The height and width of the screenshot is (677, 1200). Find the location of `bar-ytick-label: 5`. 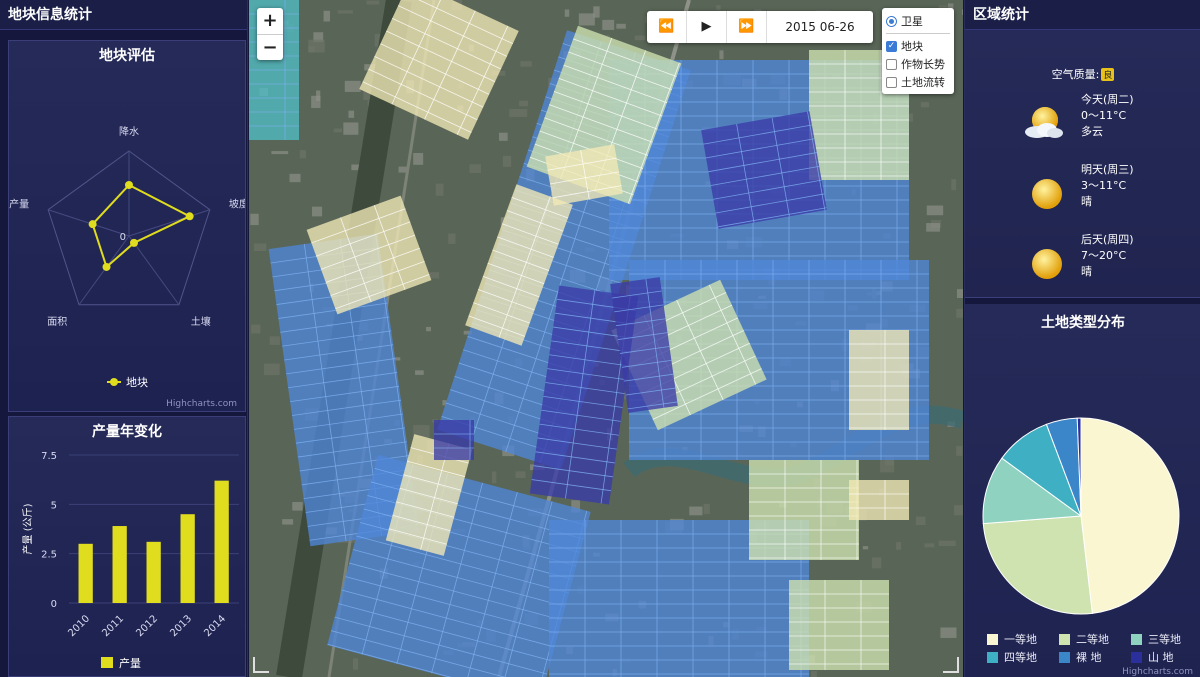

bar-ytick-label: 5 is located at coordinates (54, 505).